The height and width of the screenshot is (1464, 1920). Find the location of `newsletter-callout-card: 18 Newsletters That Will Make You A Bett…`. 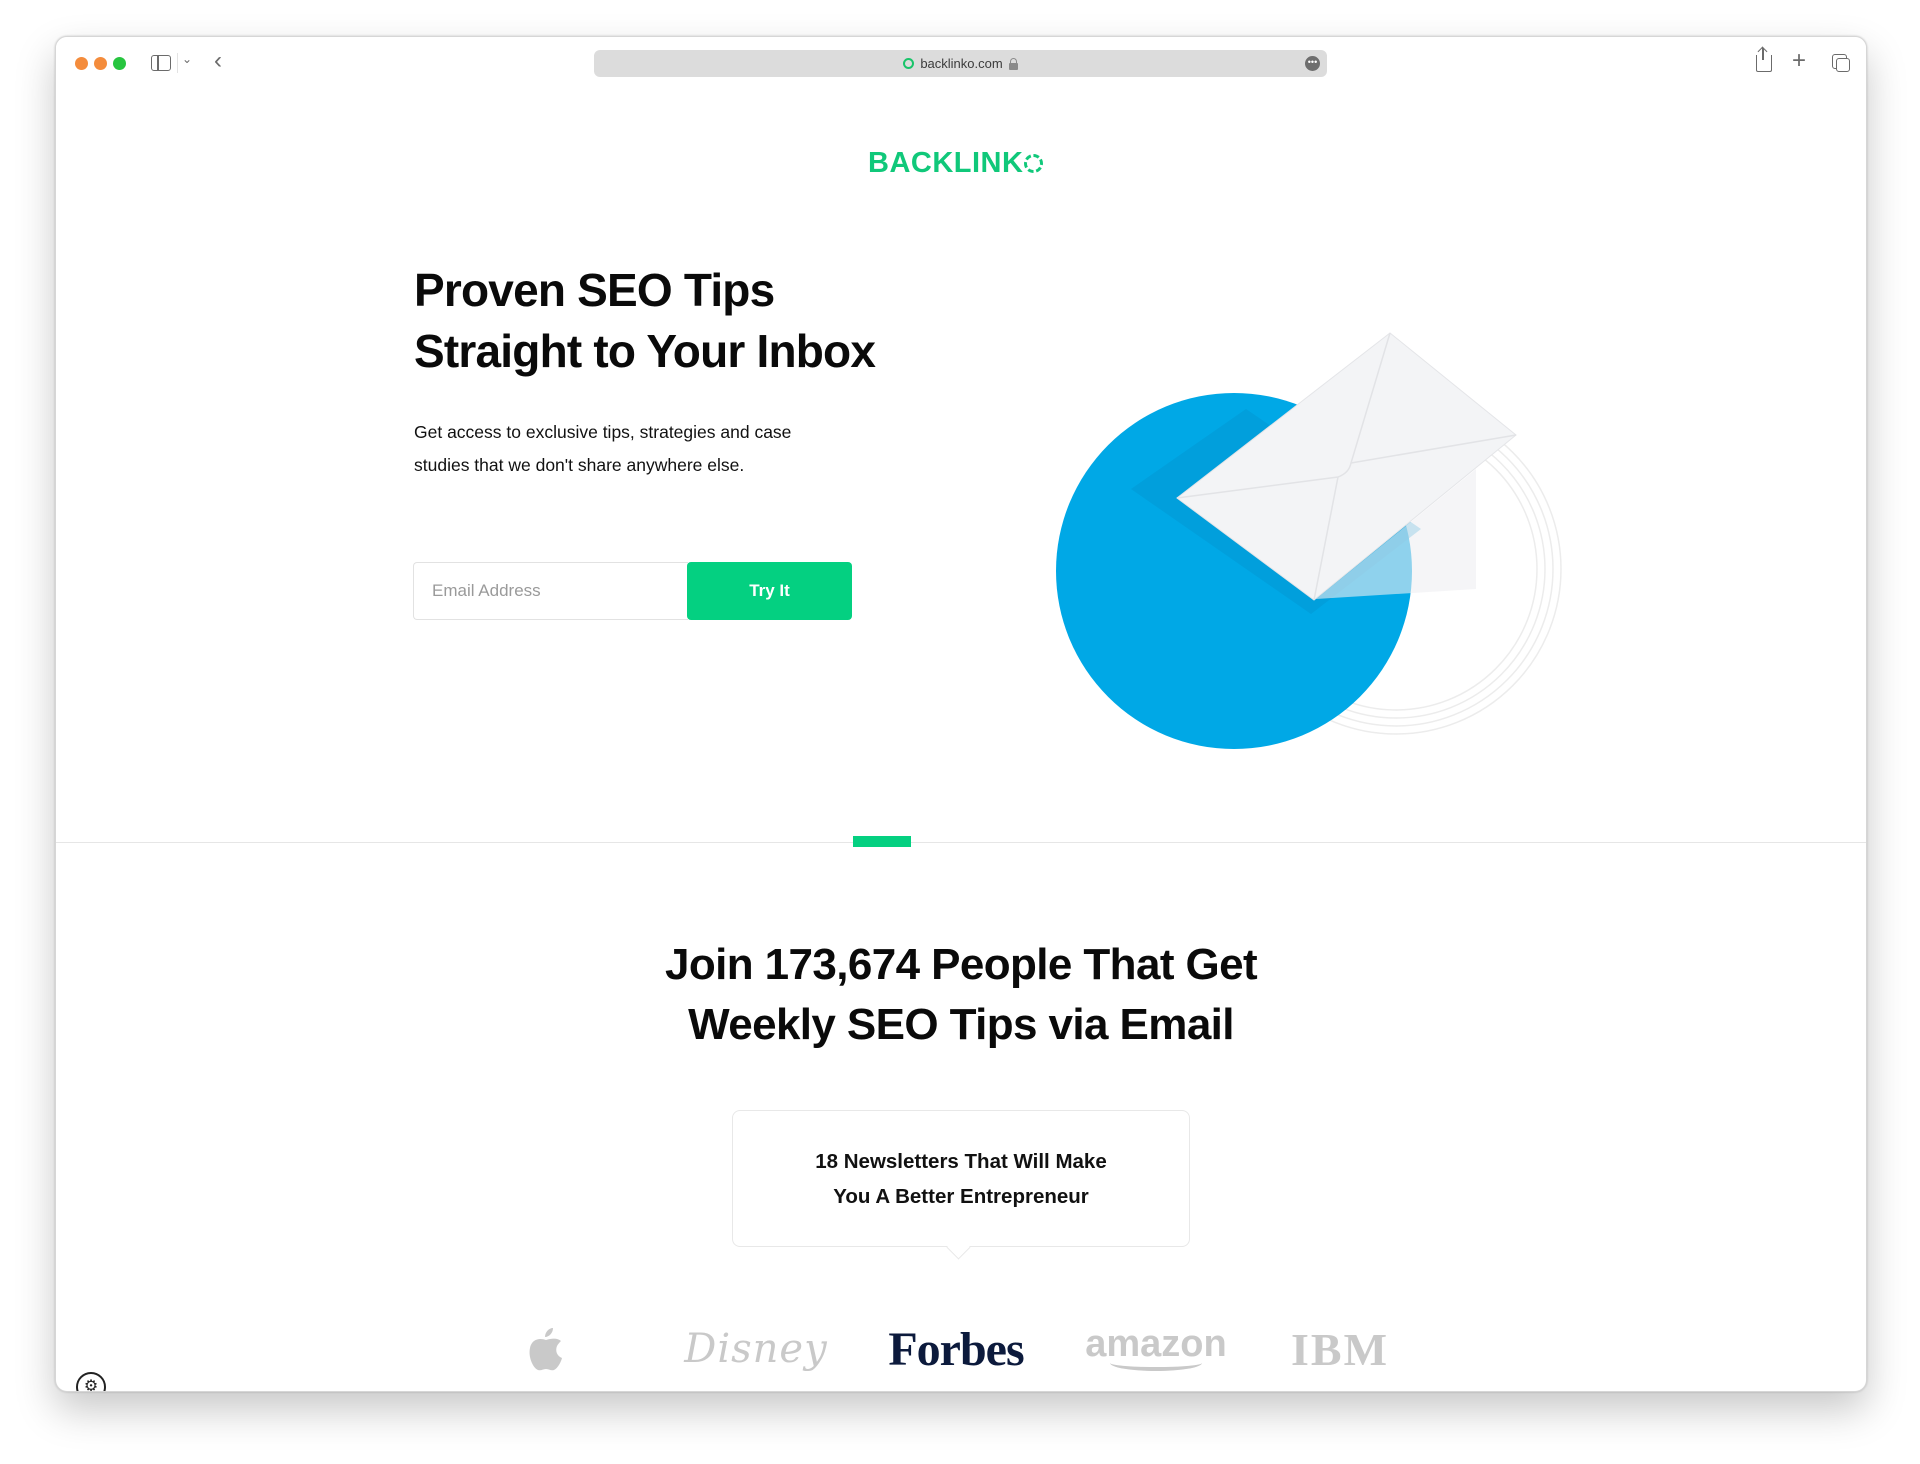

newsletter-callout-card: 18 Newsletters That Will Make You A Bett… is located at coordinates (961, 1178).